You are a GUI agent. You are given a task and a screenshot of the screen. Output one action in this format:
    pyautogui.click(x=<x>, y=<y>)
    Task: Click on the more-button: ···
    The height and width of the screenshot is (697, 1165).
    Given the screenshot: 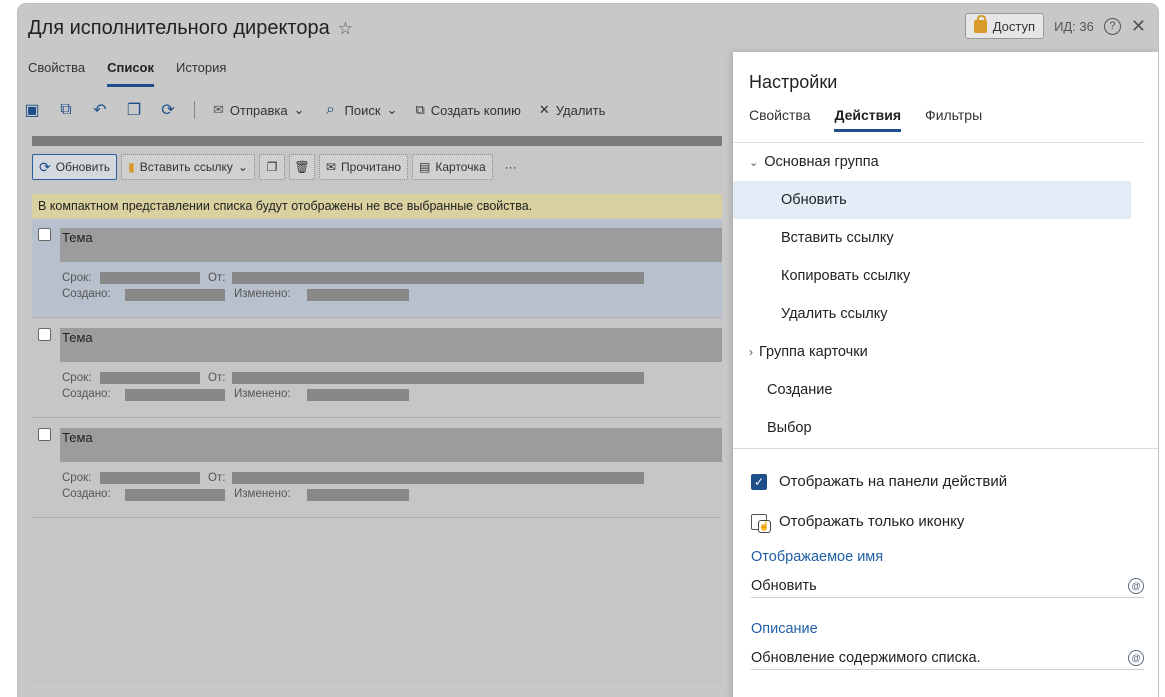 What is the action you would take?
    pyautogui.click(x=511, y=167)
    